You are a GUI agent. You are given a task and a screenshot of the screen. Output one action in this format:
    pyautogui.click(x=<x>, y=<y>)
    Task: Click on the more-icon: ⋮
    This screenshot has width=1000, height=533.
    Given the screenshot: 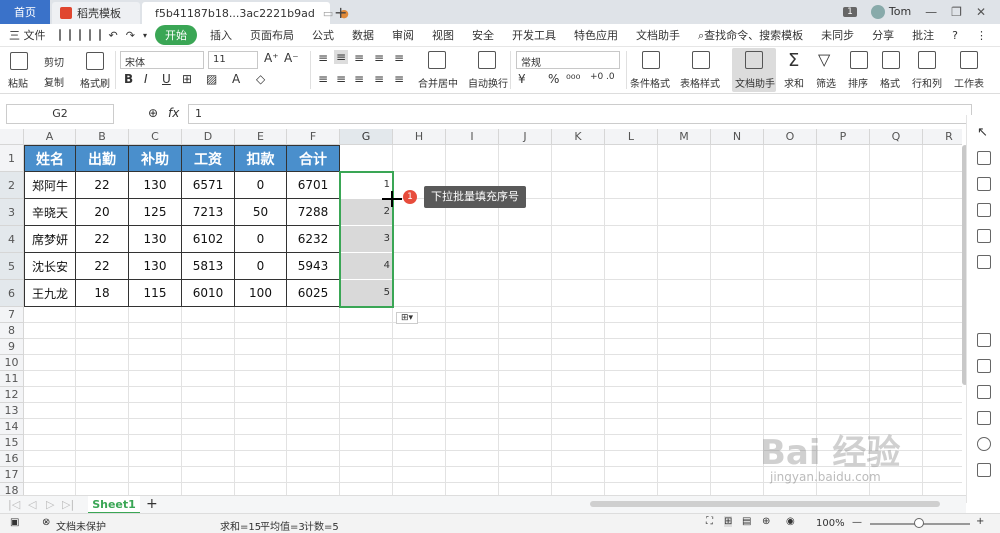 What is the action you would take?
    pyautogui.click(x=981, y=35)
    